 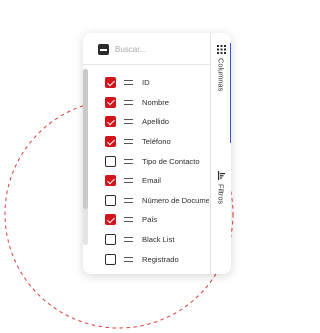 I want to click on column-label: Tipo de Contacto, so click(x=171, y=161).